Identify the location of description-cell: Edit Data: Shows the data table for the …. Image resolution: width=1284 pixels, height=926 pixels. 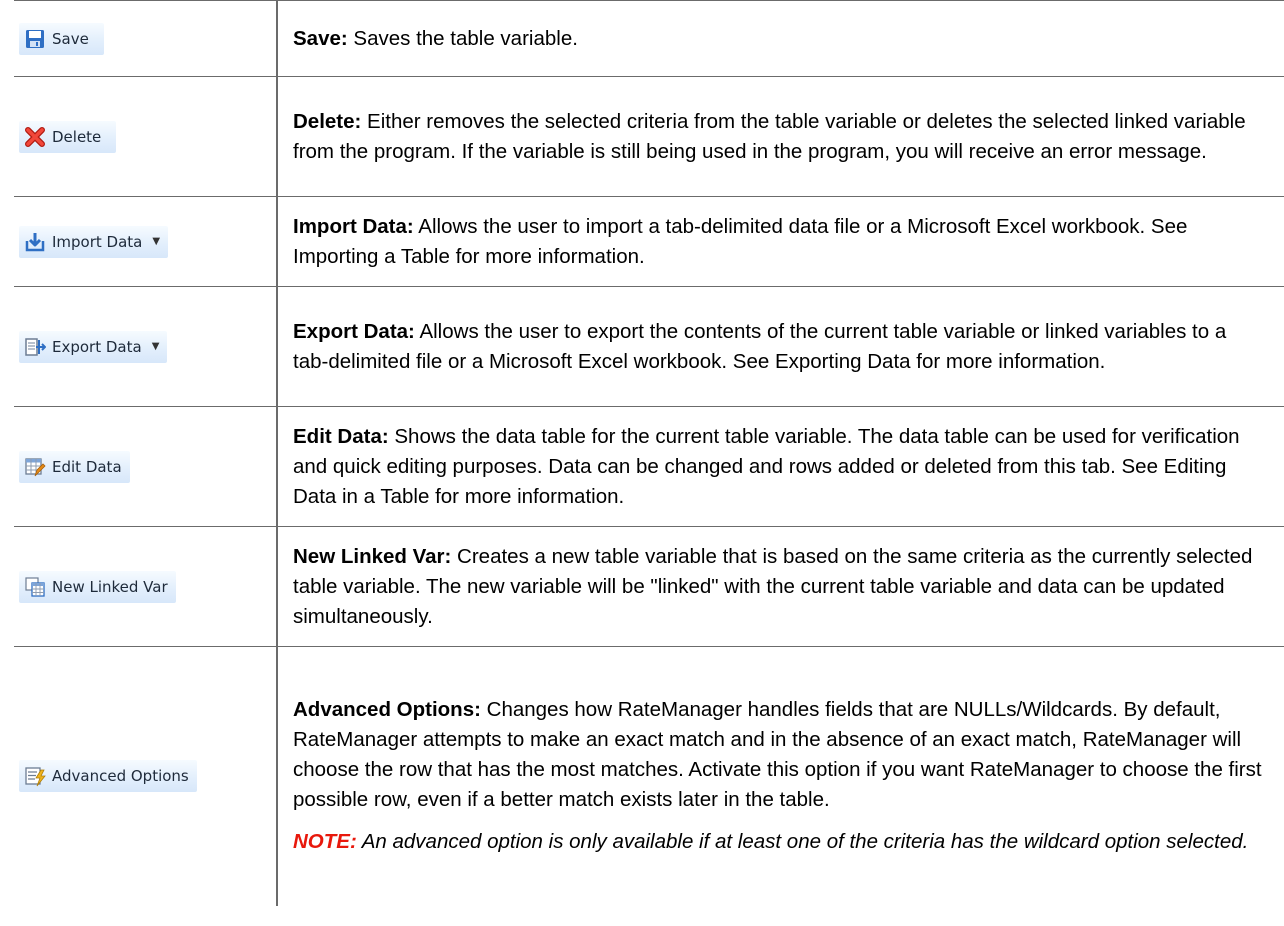
(780, 466).